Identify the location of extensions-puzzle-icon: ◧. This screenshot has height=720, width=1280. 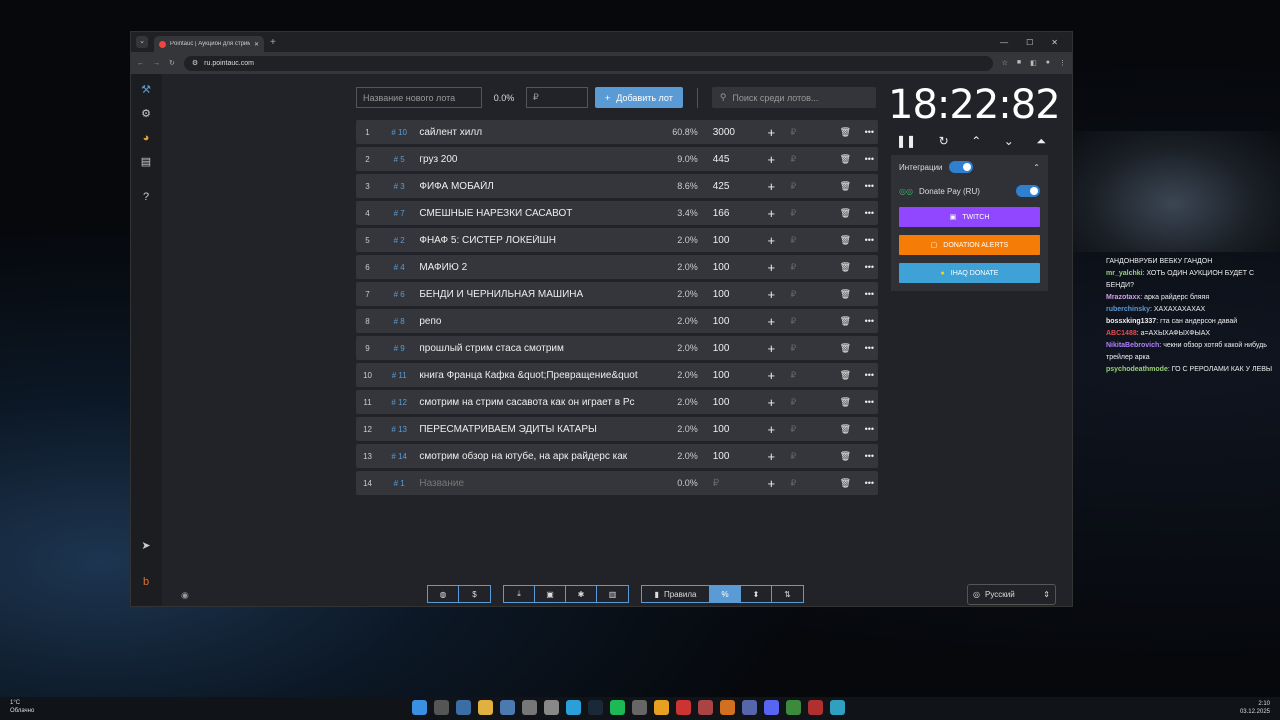
(1033, 63).